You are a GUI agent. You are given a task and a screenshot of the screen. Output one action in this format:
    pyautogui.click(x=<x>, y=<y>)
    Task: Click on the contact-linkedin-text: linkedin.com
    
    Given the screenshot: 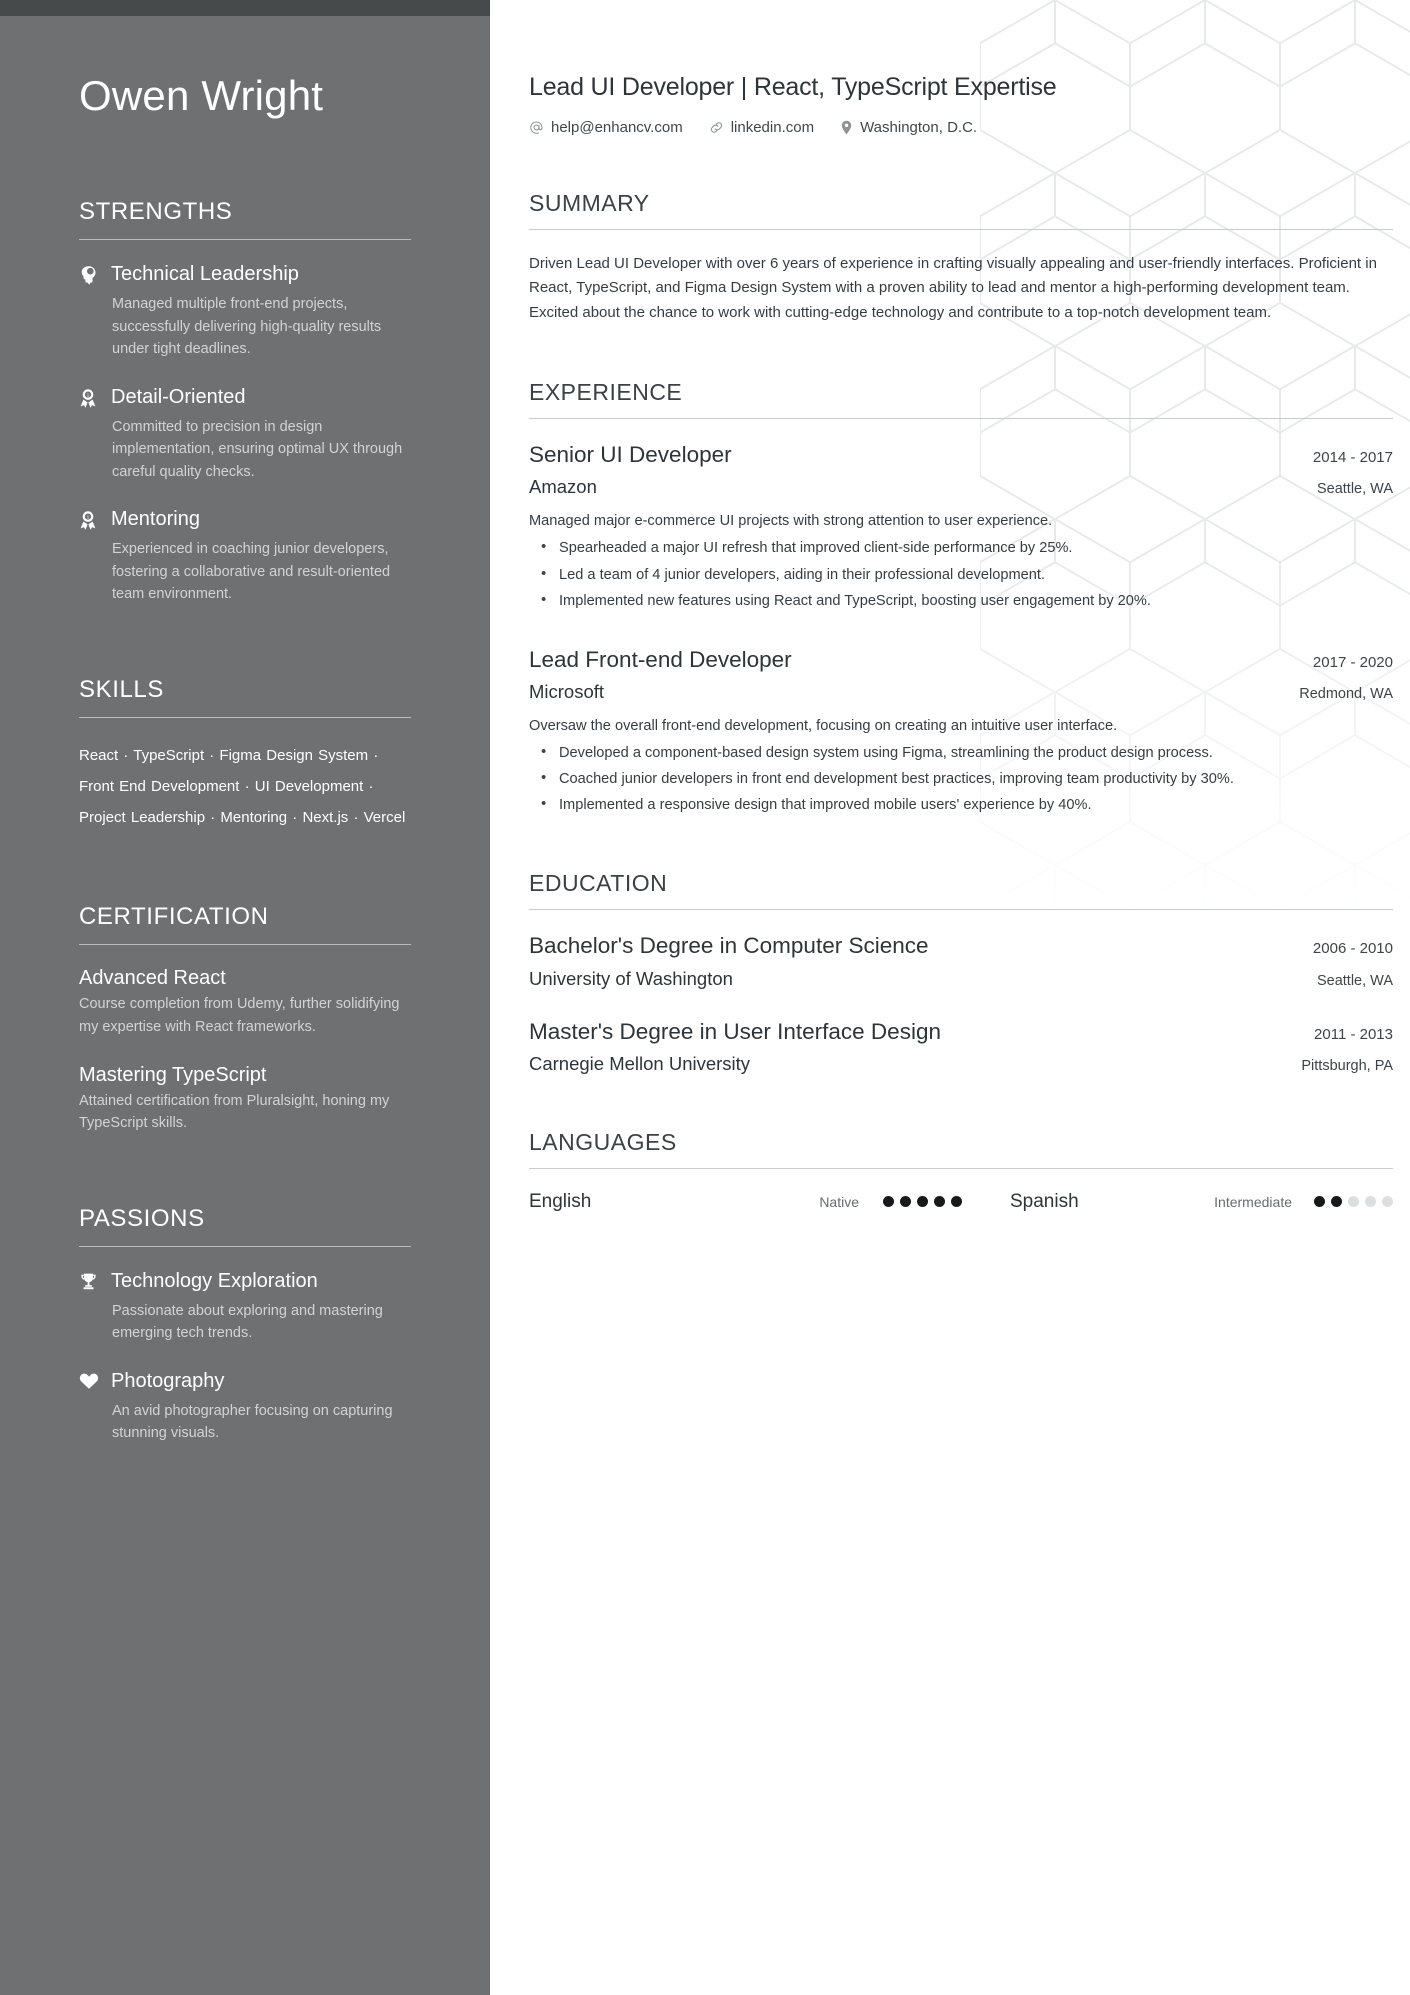 What is the action you would take?
    pyautogui.click(x=772, y=127)
    